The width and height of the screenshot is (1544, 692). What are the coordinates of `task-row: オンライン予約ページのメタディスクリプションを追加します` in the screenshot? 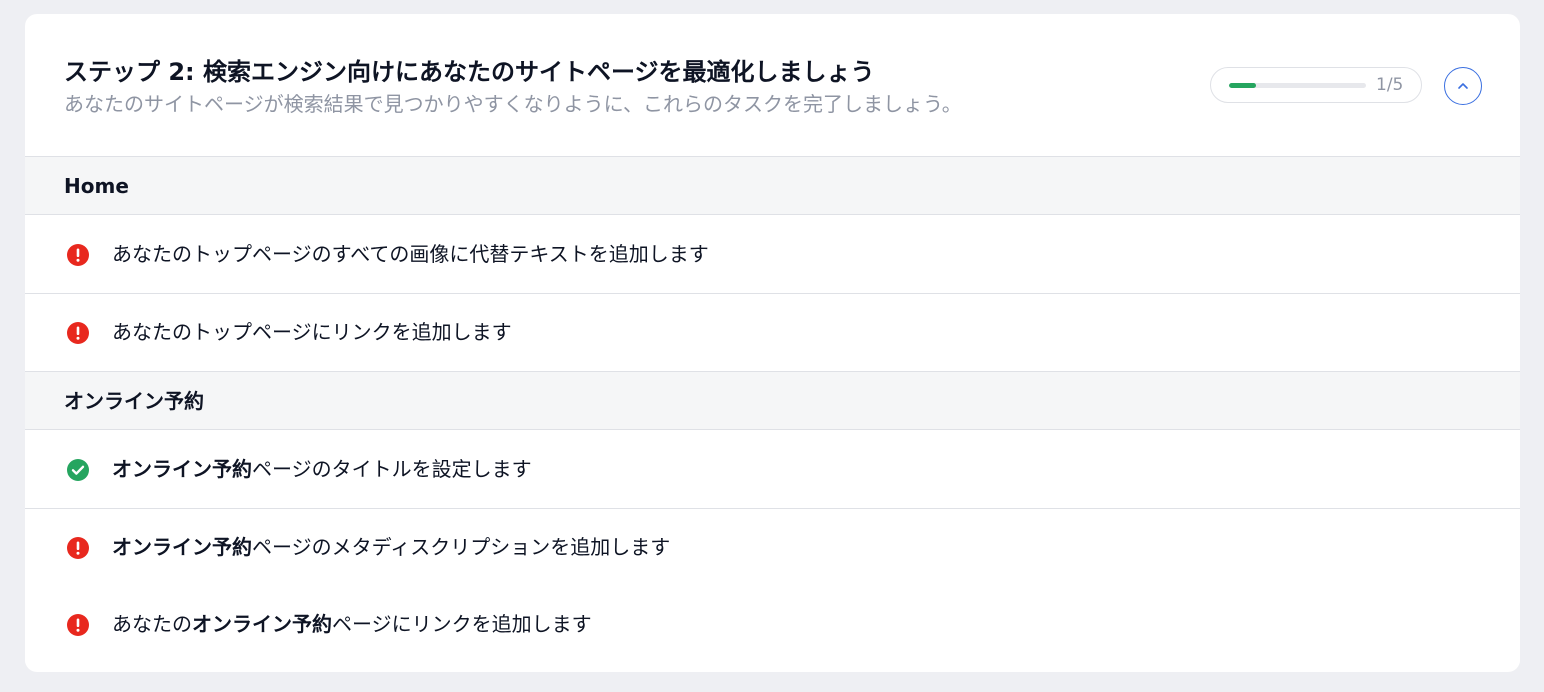 It's located at (772, 548).